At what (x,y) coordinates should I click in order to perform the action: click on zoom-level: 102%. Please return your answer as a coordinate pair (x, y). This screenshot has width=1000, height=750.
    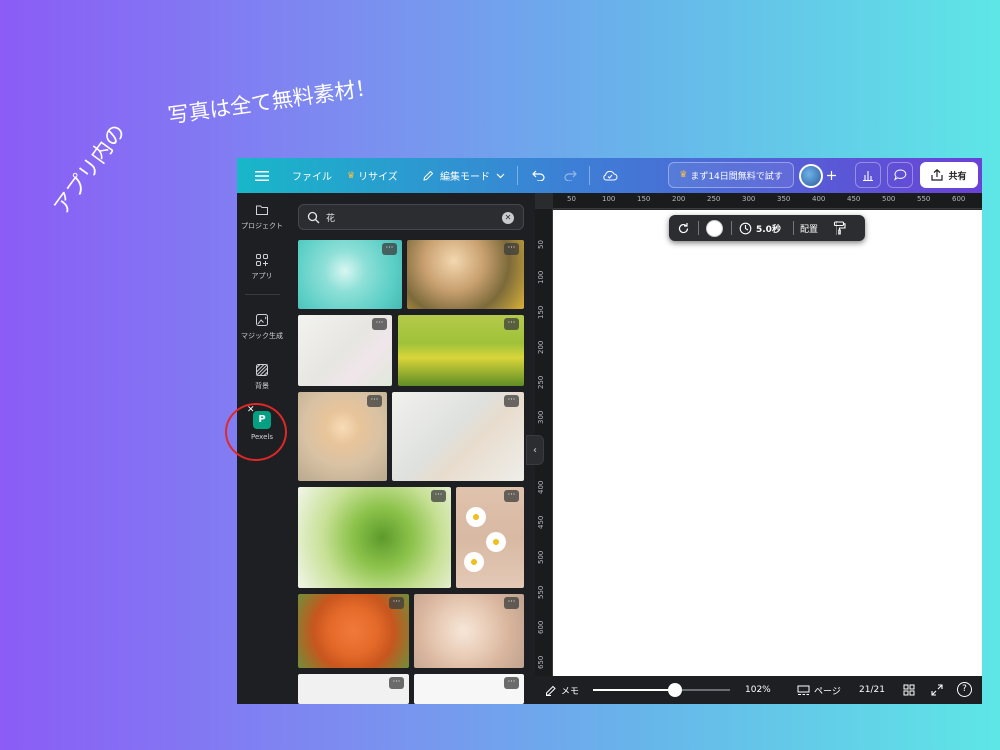
    Looking at the image, I should click on (758, 690).